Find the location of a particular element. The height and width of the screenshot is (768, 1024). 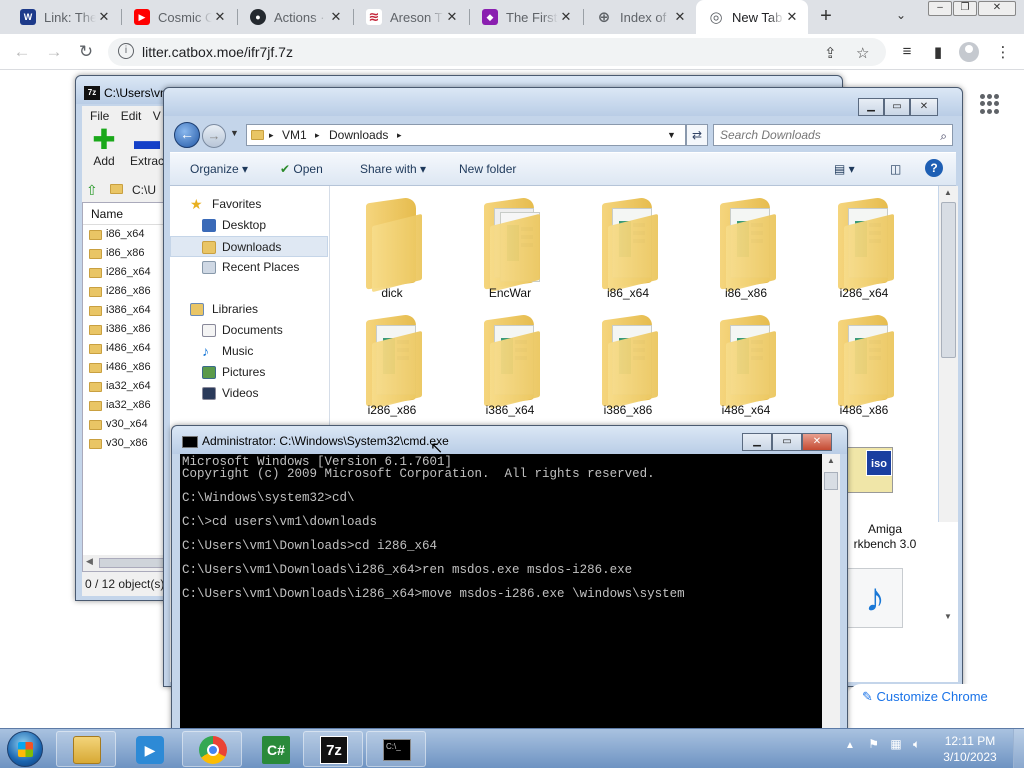

share-icon: ⇪ is located at coordinates (830, 53).